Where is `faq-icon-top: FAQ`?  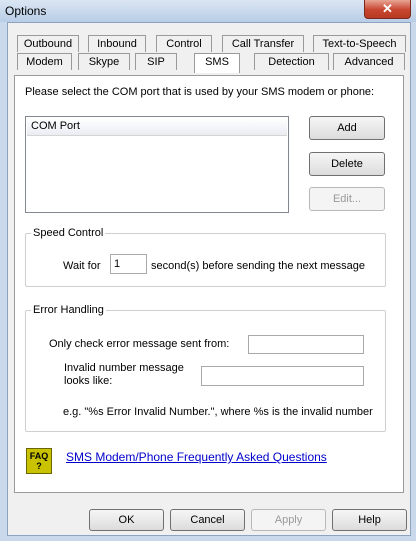 faq-icon-top: FAQ is located at coordinates (39, 456).